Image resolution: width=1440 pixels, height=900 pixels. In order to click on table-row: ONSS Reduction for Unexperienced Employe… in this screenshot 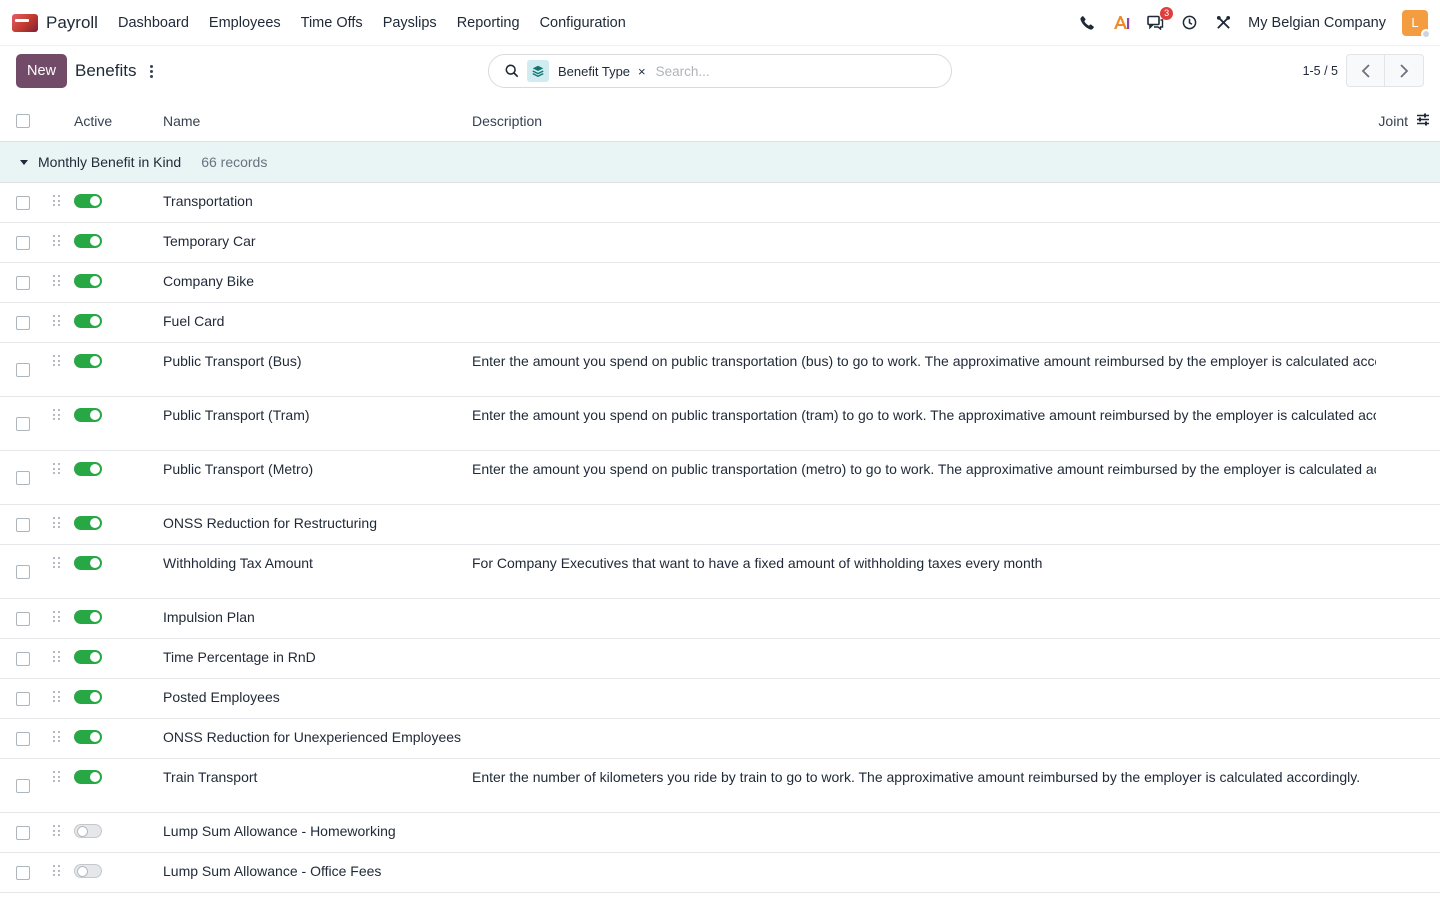, I will do `click(720, 739)`.